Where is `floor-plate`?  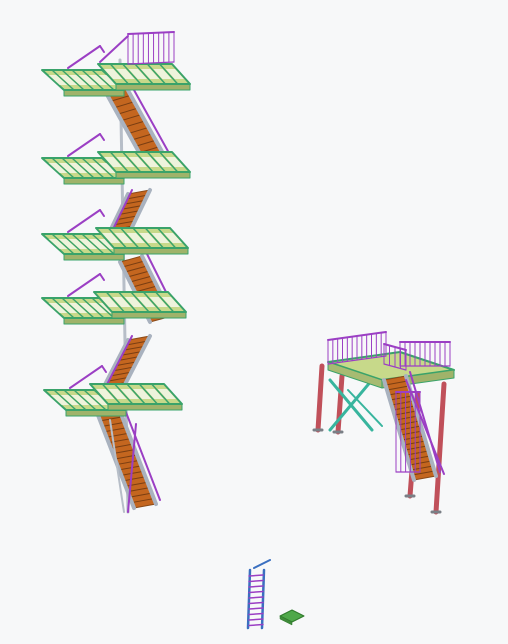
floor-plate is located at coordinates (292, 617).